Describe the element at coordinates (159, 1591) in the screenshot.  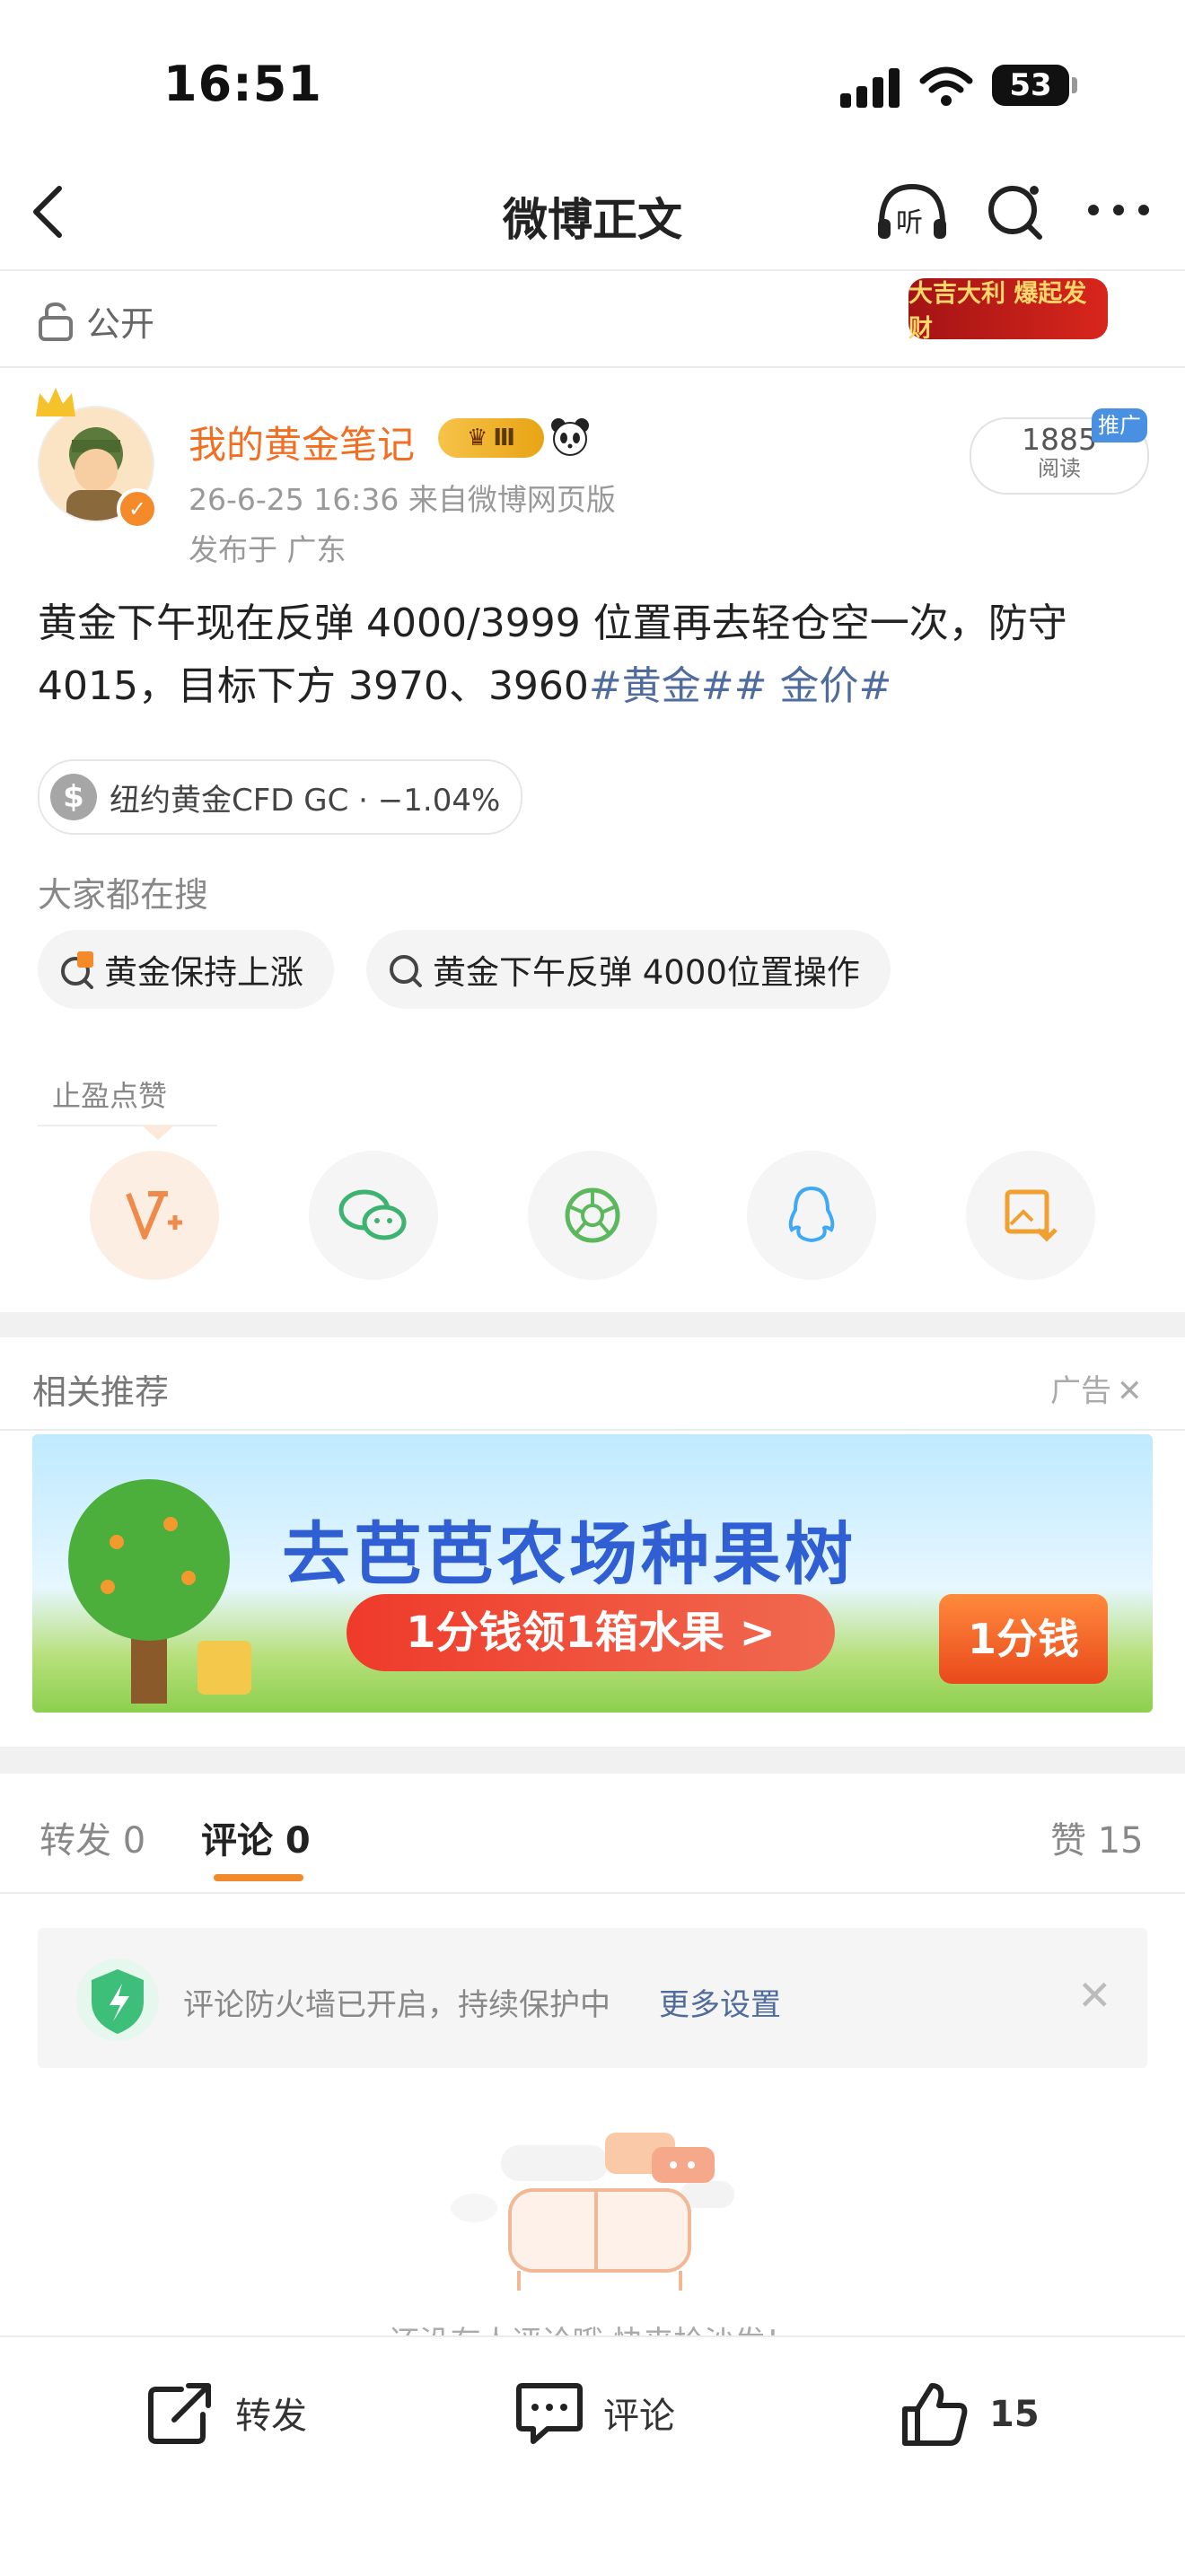
I see `fruit-tree-icon` at that location.